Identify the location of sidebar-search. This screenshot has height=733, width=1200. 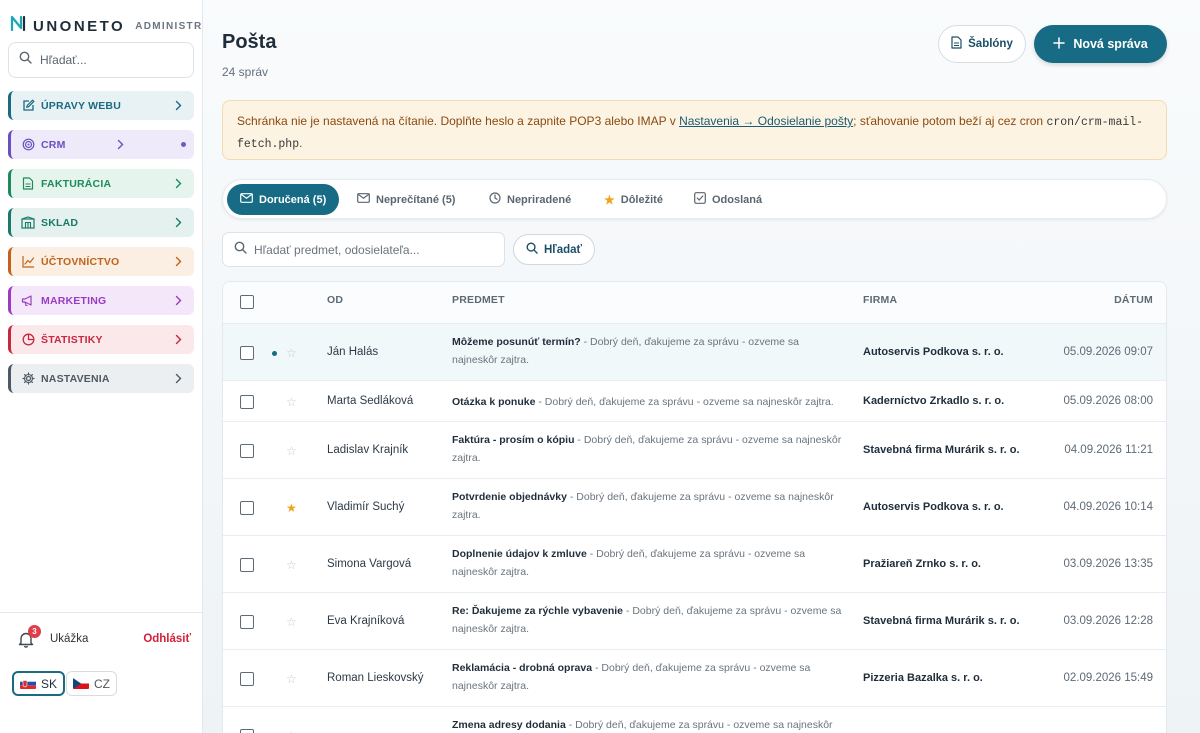
(101, 60).